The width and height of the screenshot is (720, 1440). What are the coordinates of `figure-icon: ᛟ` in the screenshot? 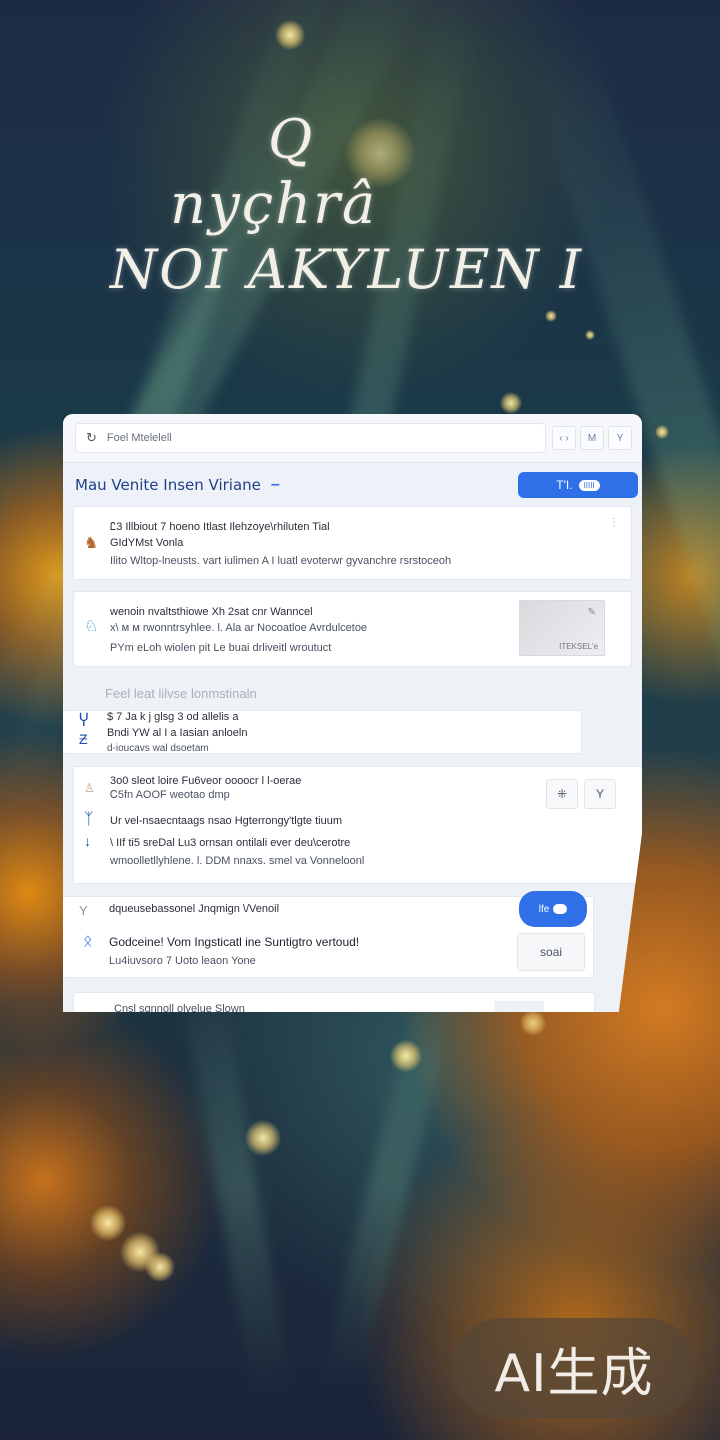 It's located at (88, 941).